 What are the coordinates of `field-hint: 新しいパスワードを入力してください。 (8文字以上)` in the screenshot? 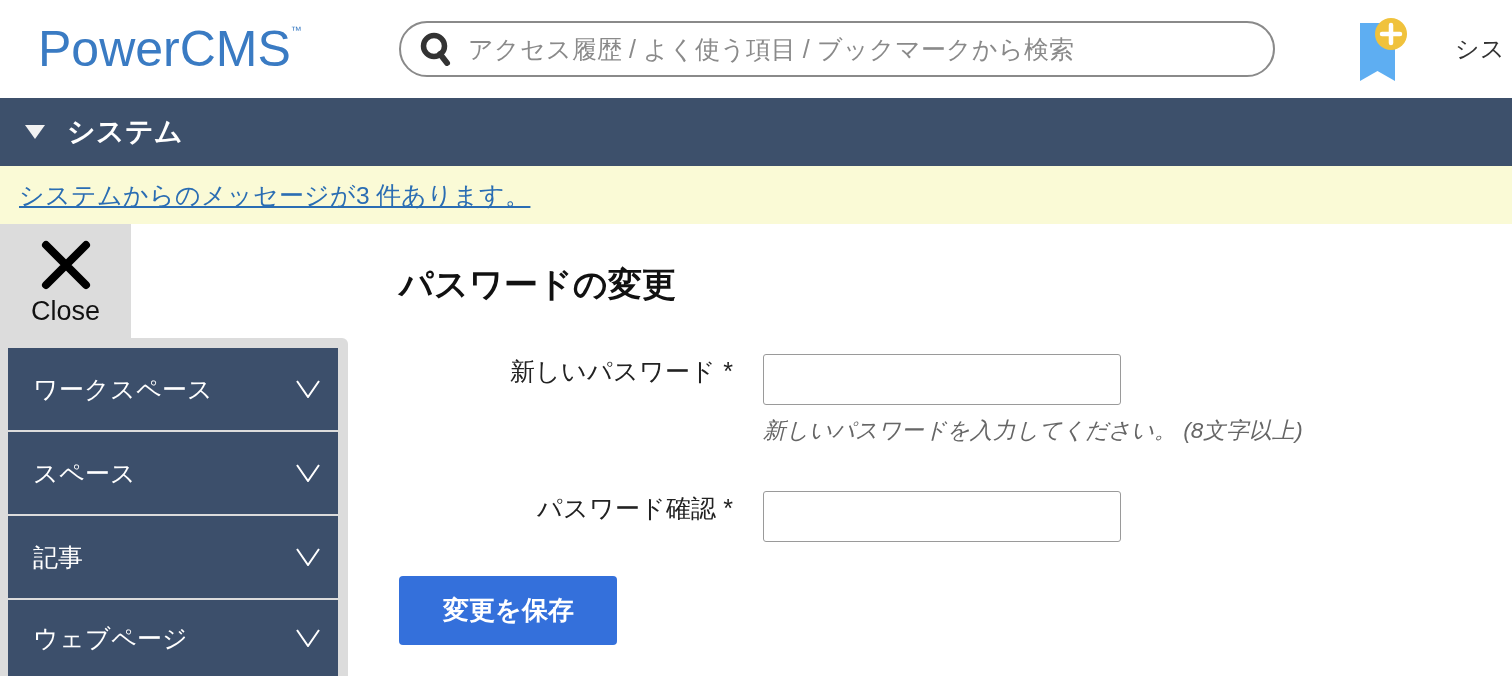 It's located at (1033, 431).